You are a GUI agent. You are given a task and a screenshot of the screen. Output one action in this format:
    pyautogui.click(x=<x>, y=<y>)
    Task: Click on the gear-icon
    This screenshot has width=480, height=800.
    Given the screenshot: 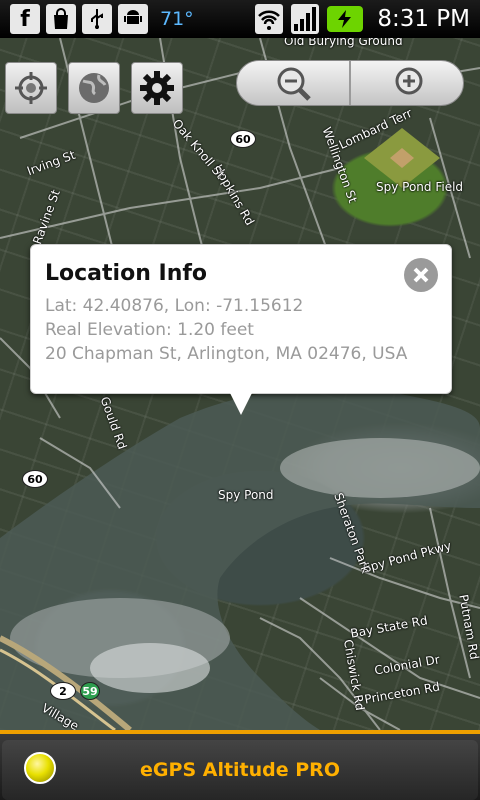 What is the action you would take?
    pyautogui.click(x=157, y=88)
    